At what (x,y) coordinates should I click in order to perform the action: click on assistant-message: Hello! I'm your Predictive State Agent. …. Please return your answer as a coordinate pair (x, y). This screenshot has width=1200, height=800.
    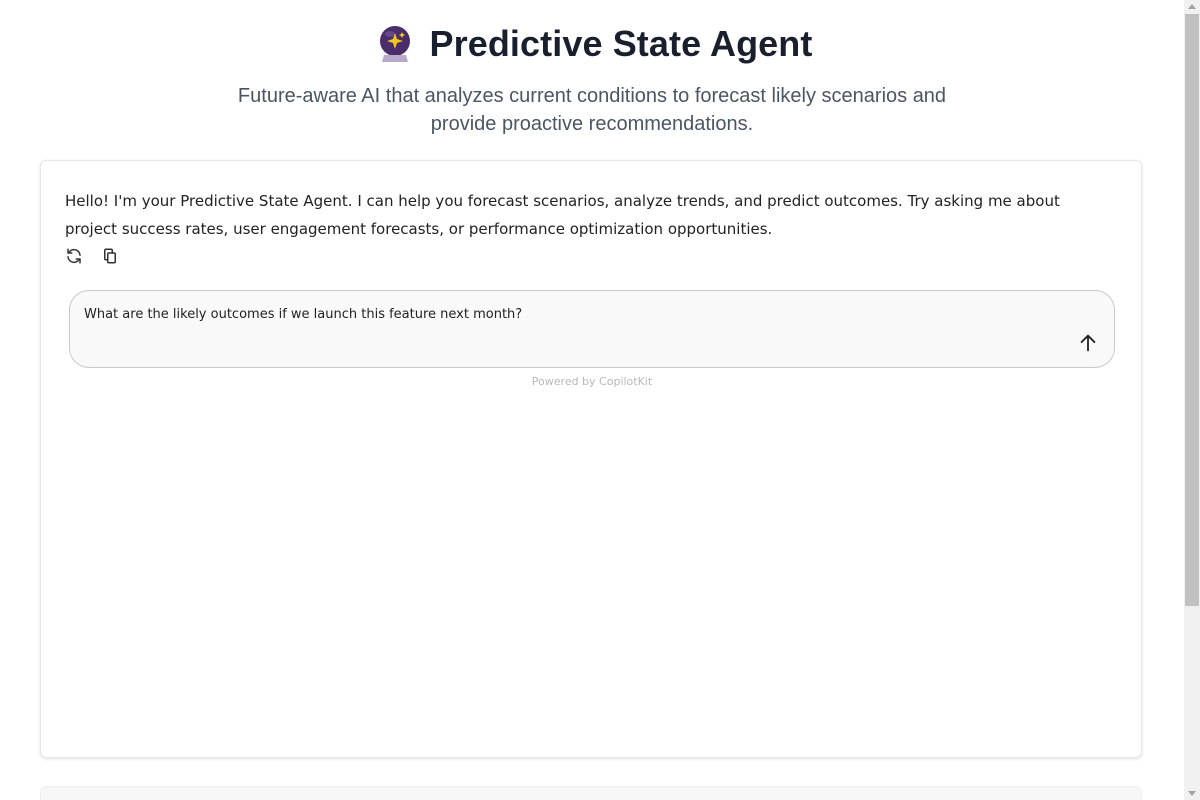
    Looking at the image, I should click on (562, 215).